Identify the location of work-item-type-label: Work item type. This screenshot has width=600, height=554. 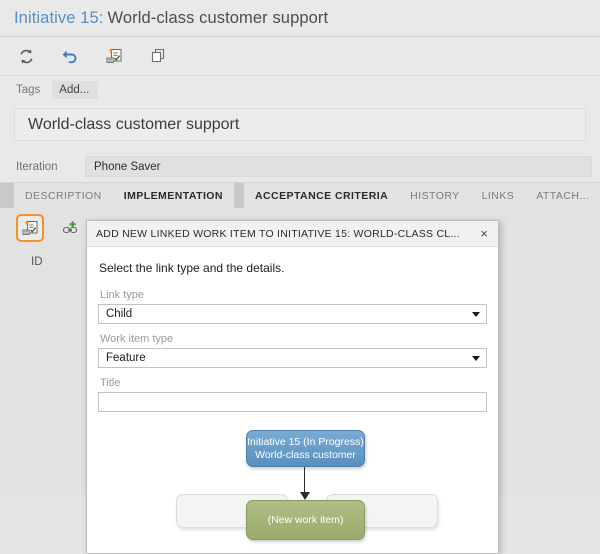
(137, 339).